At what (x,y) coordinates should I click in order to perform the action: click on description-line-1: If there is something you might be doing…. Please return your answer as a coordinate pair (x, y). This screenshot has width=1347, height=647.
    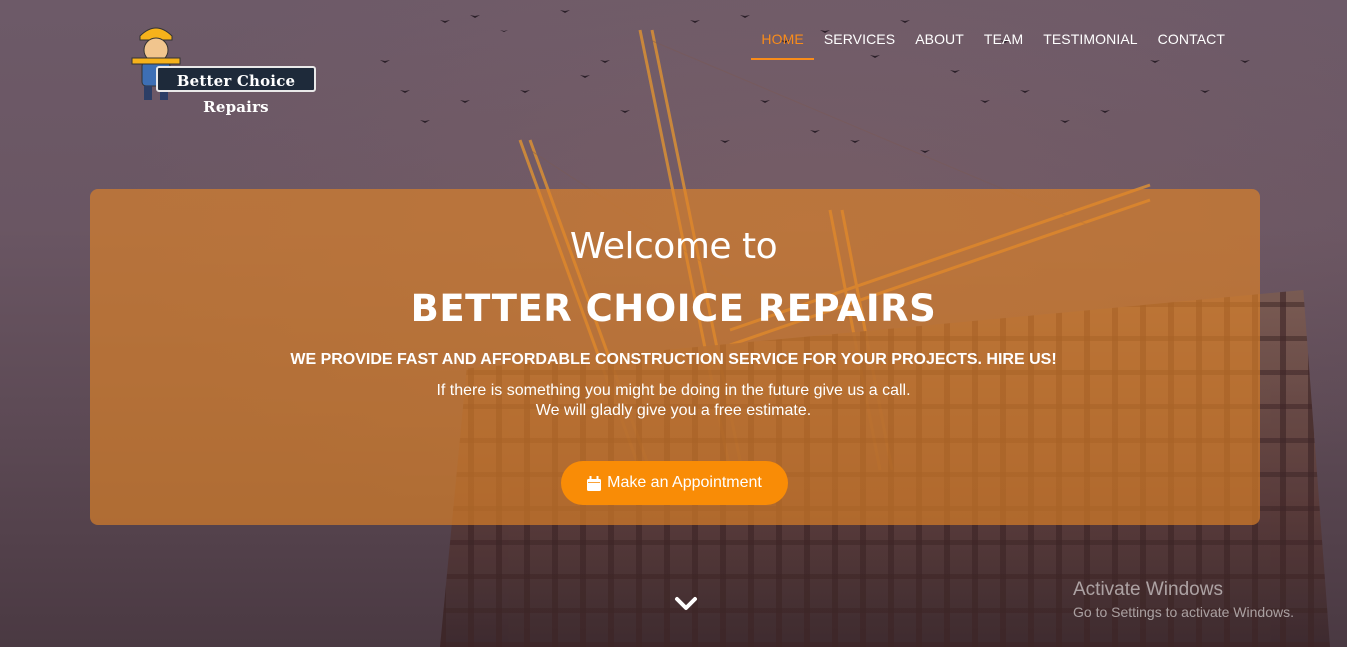
    Looking at the image, I should click on (673, 390).